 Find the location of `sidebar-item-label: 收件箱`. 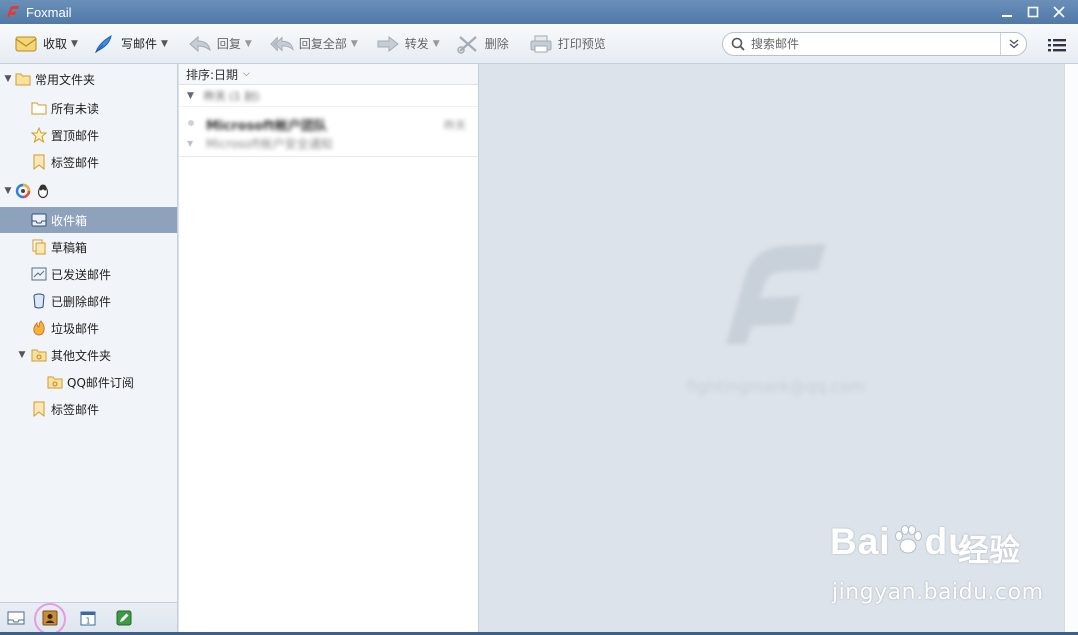

sidebar-item-label: 收件箱 is located at coordinates (69, 220).